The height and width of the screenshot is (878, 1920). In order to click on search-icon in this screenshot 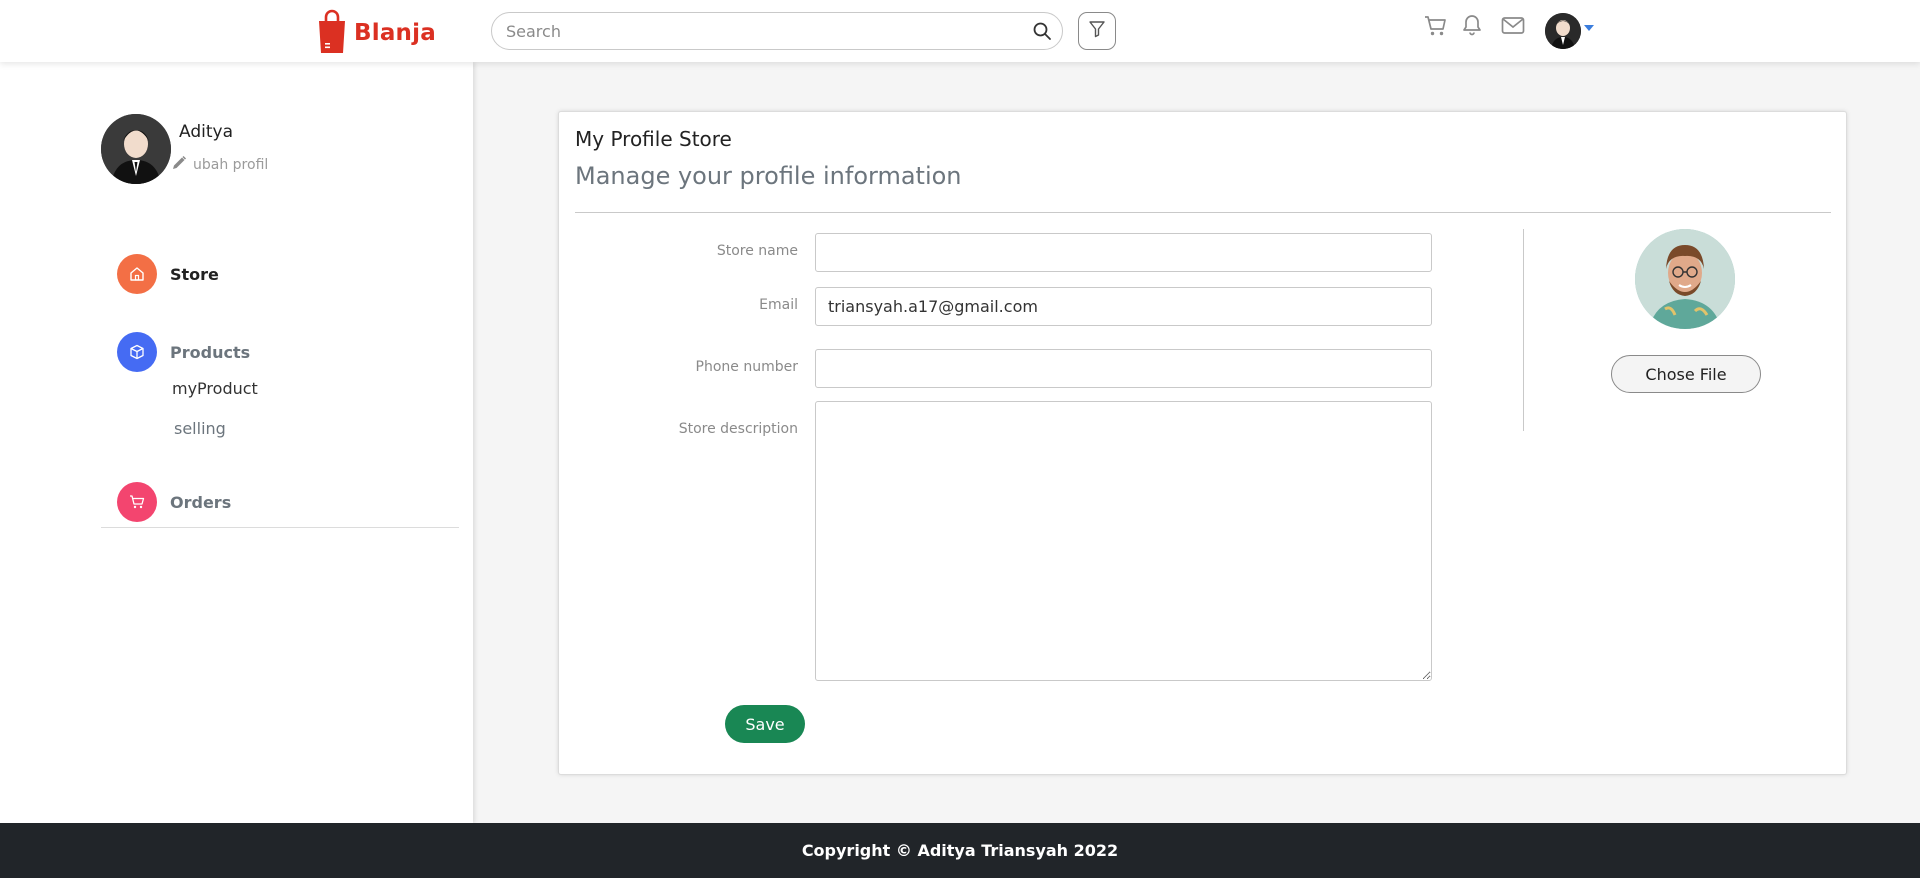, I will do `click(1042, 33)`.